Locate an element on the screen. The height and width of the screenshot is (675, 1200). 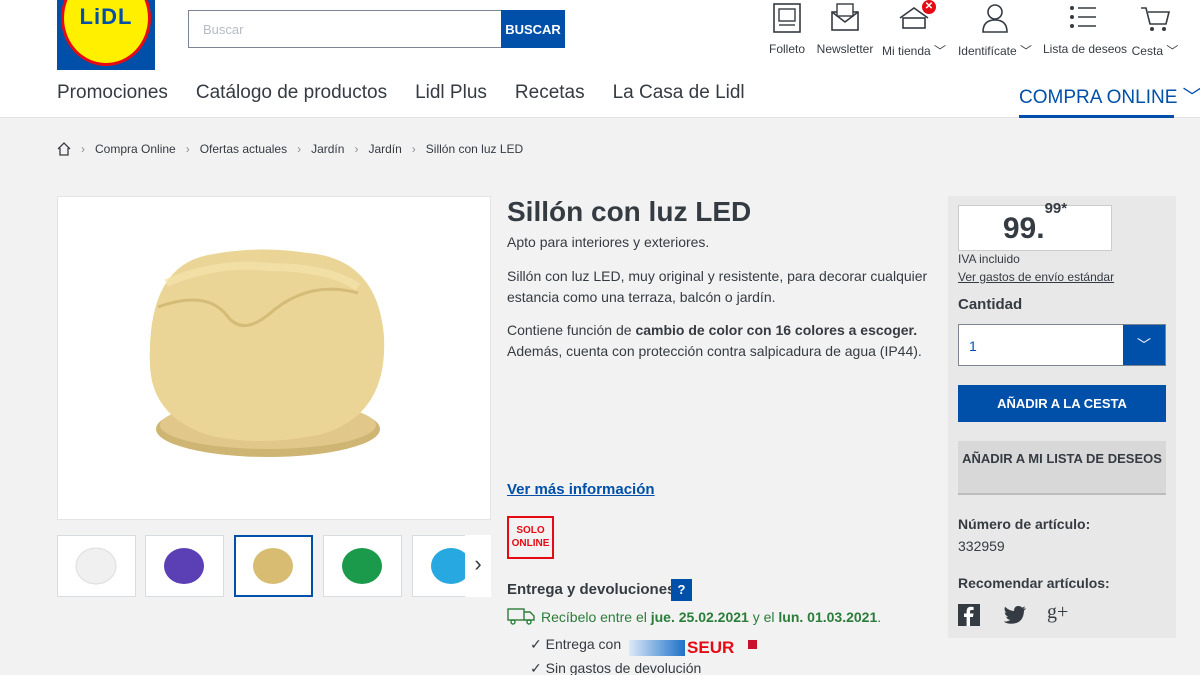
thumbnail-active is located at coordinates (273, 566).